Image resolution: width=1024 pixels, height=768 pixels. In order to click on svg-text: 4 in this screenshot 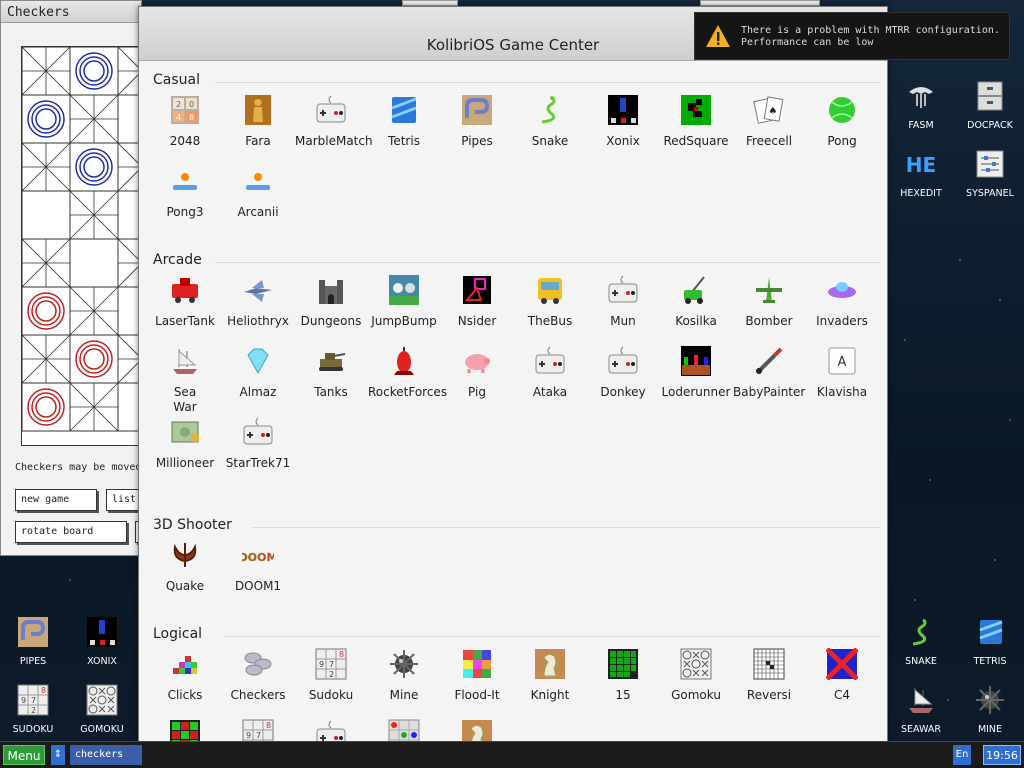, I will do `click(178, 117)`.